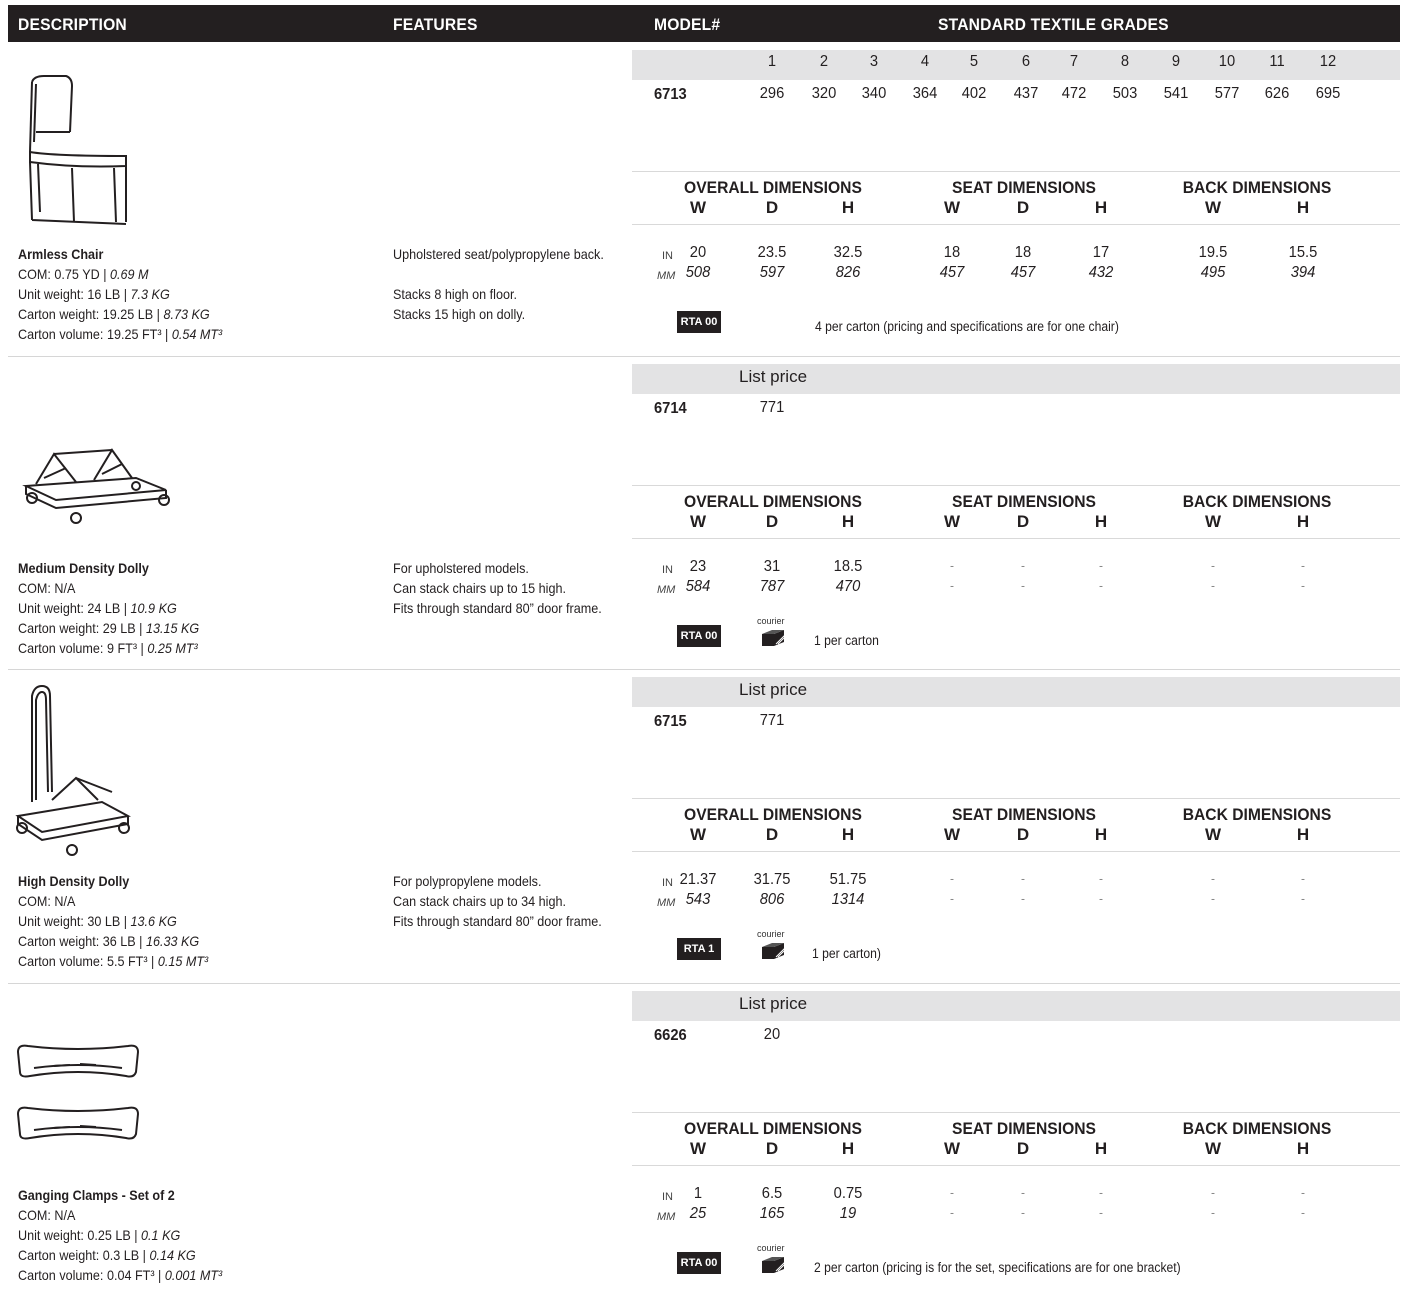 The height and width of the screenshot is (1295, 1403). I want to click on product-name: Armless Chair, so click(61, 254).